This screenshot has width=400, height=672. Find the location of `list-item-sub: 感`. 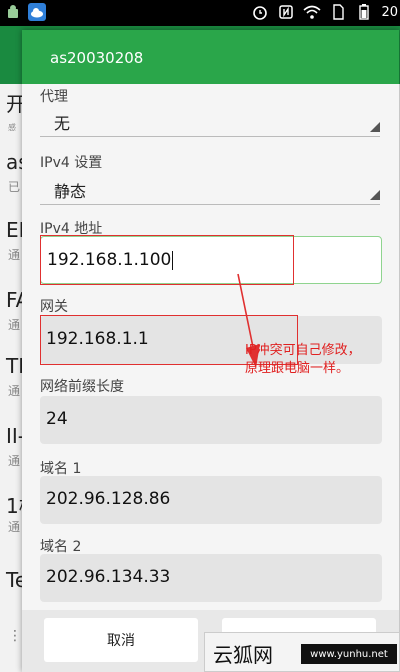

list-item-sub: 感 is located at coordinates (12, 127).